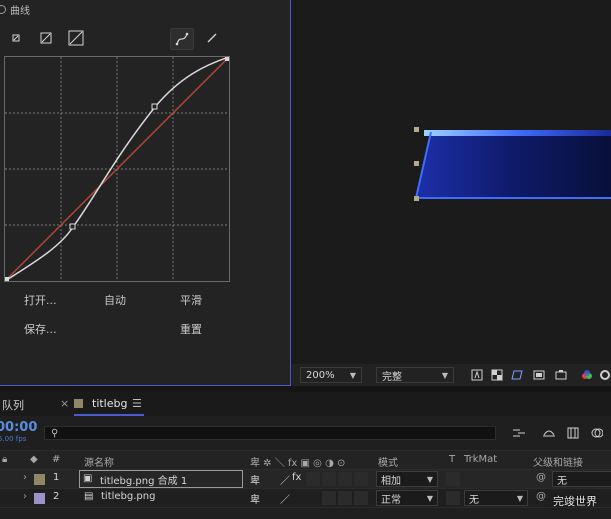 Image resolution: width=611 pixels, height=519 pixels. Describe the element at coordinates (55, 433) in the screenshot. I see `search-icon: ⚲` at that location.